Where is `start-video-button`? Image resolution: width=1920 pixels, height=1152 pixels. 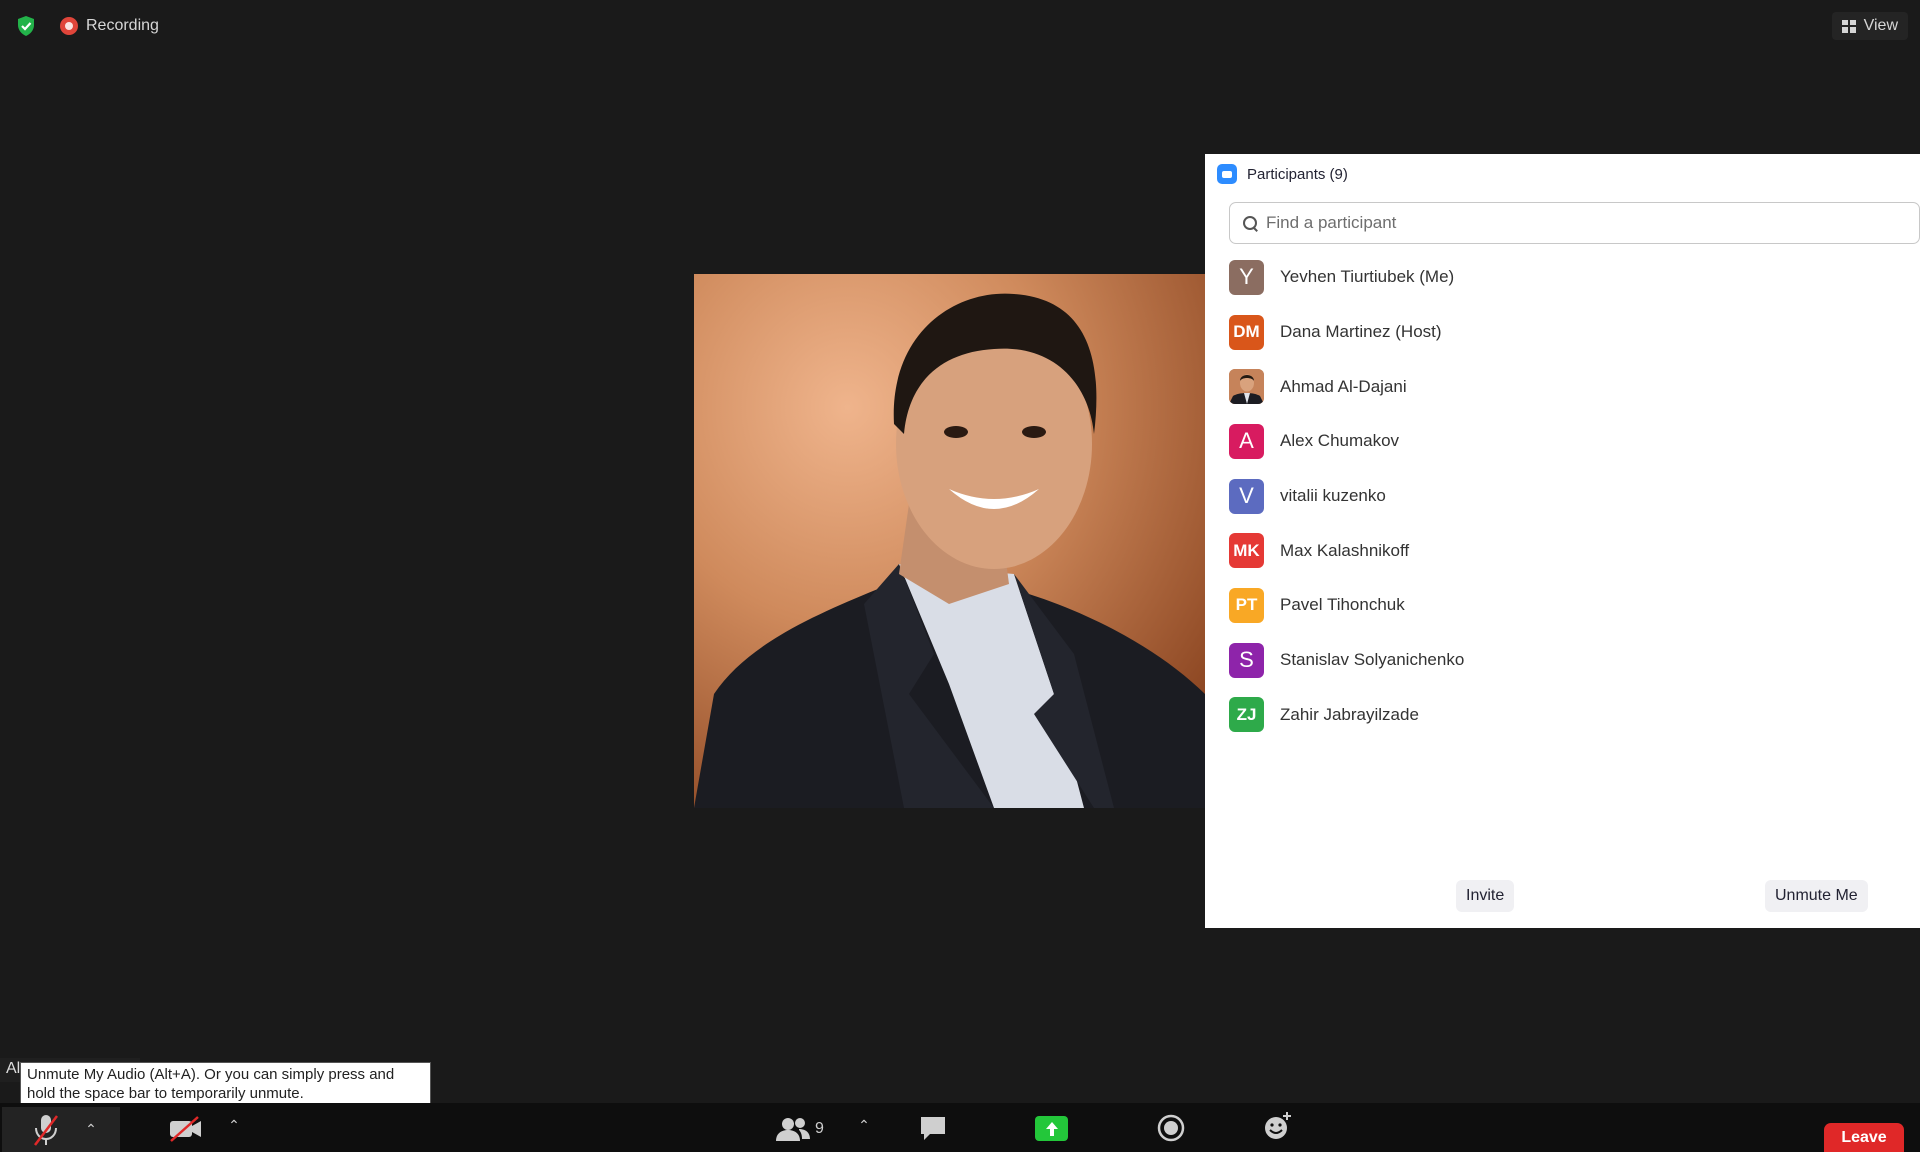 start-video-button is located at coordinates (186, 1129).